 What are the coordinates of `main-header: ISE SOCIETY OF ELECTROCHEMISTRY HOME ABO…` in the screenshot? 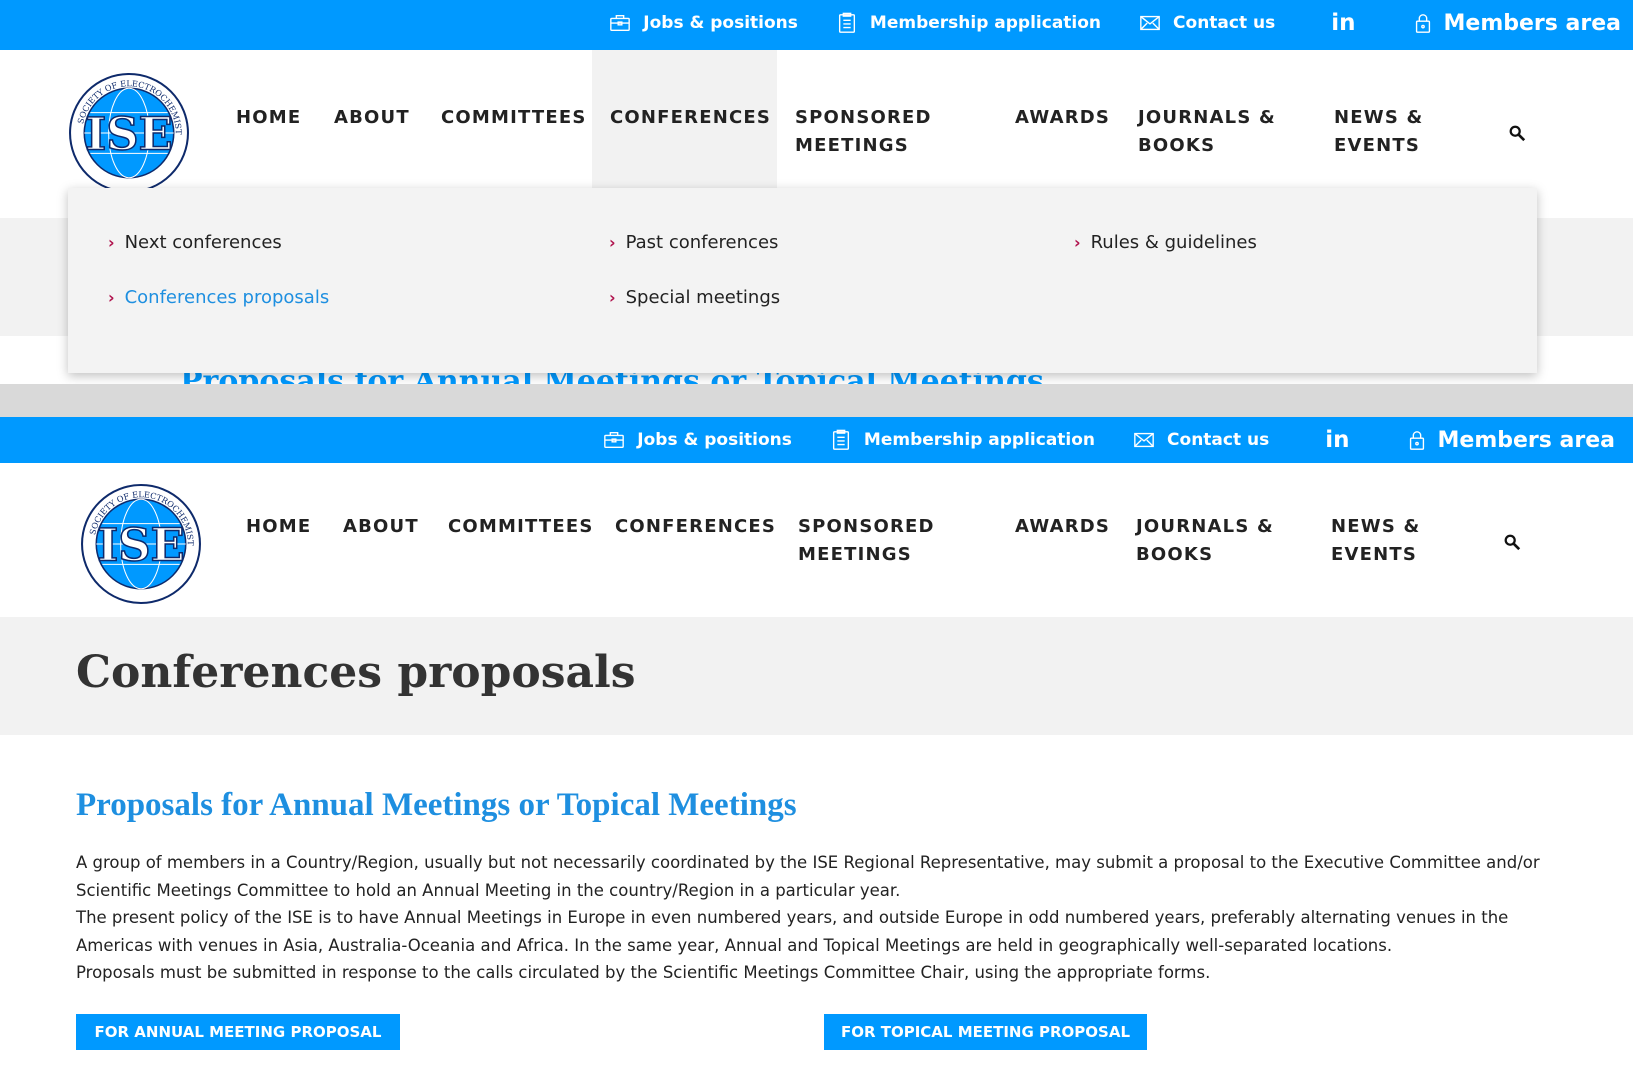 It's located at (816, 540).